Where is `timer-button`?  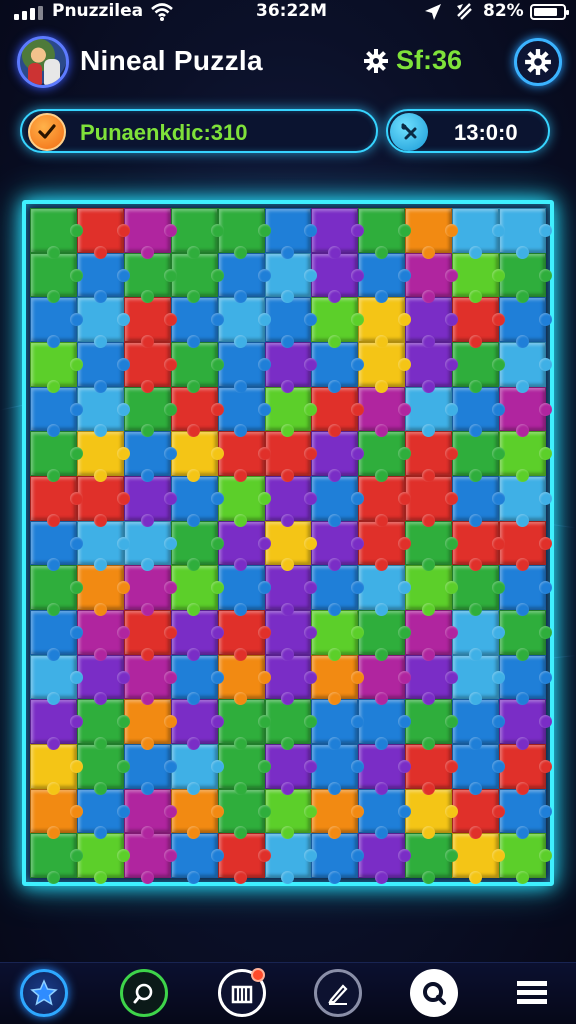 timer-button is located at coordinates (409, 132).